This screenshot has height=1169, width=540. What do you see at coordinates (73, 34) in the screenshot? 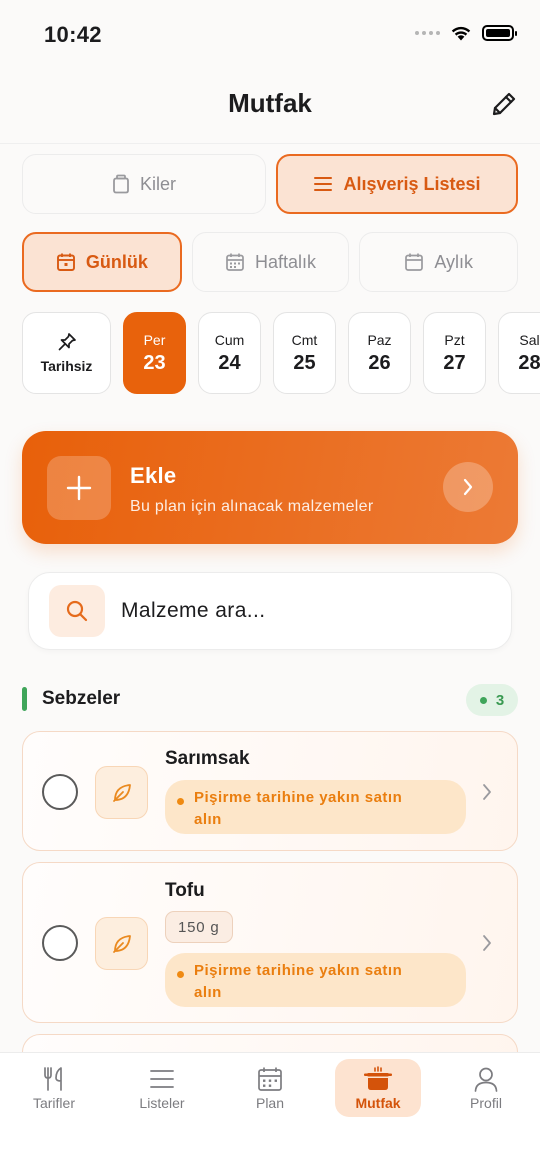
I see `status-time: 10:42` at bounding box center [73, 34].